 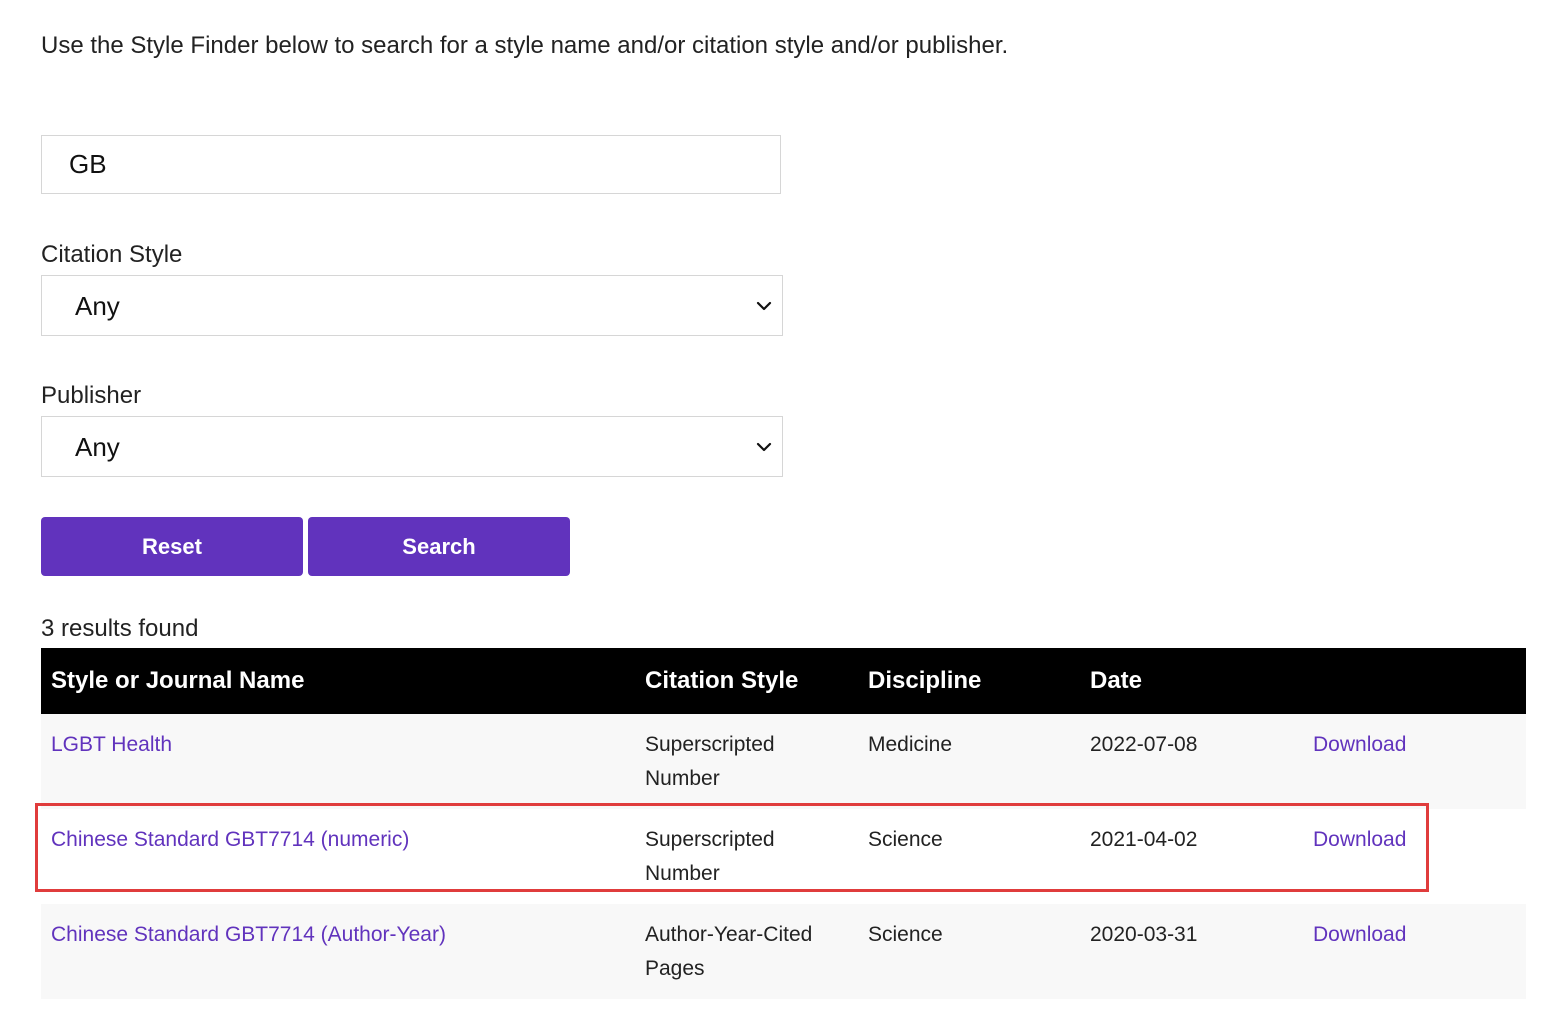 What do you see at coordinates (97, 447) in the screenshot?
I see `publisher-value: Any` at bounding box center [97, 447].